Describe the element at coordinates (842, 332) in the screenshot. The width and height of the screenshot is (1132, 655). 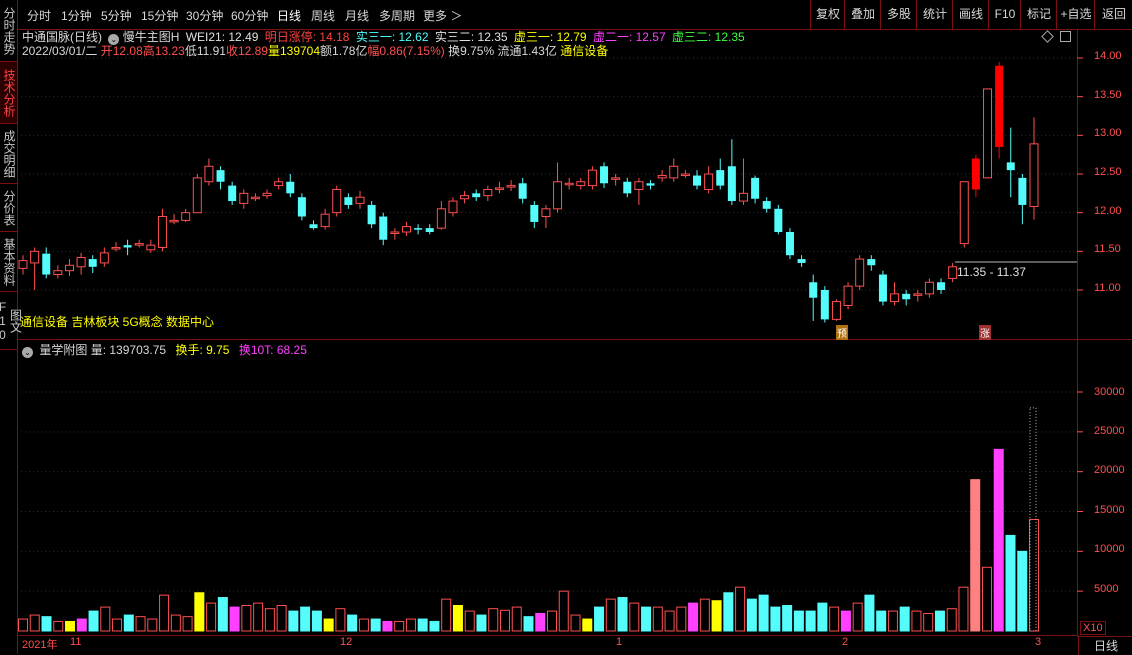
I see `pre-marker: 预` at that location.